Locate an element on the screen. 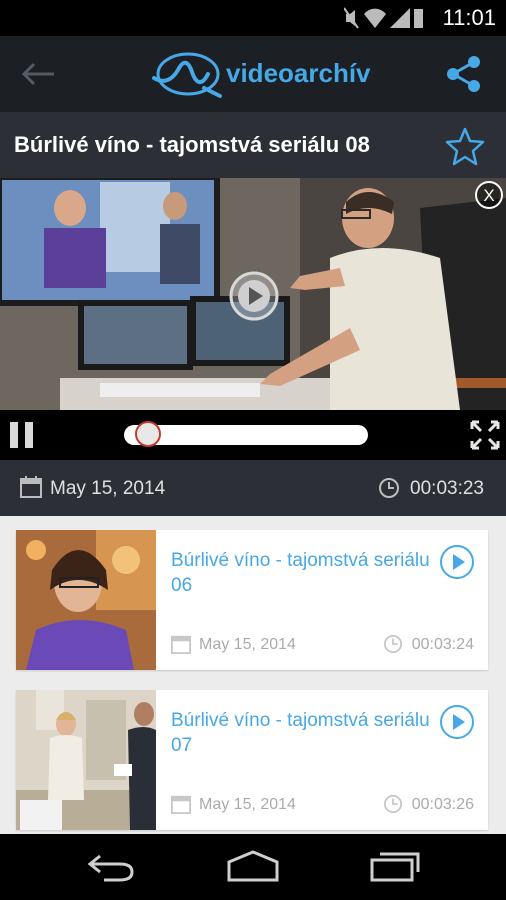  system-nav-bar is located at coordinates (253, 867).